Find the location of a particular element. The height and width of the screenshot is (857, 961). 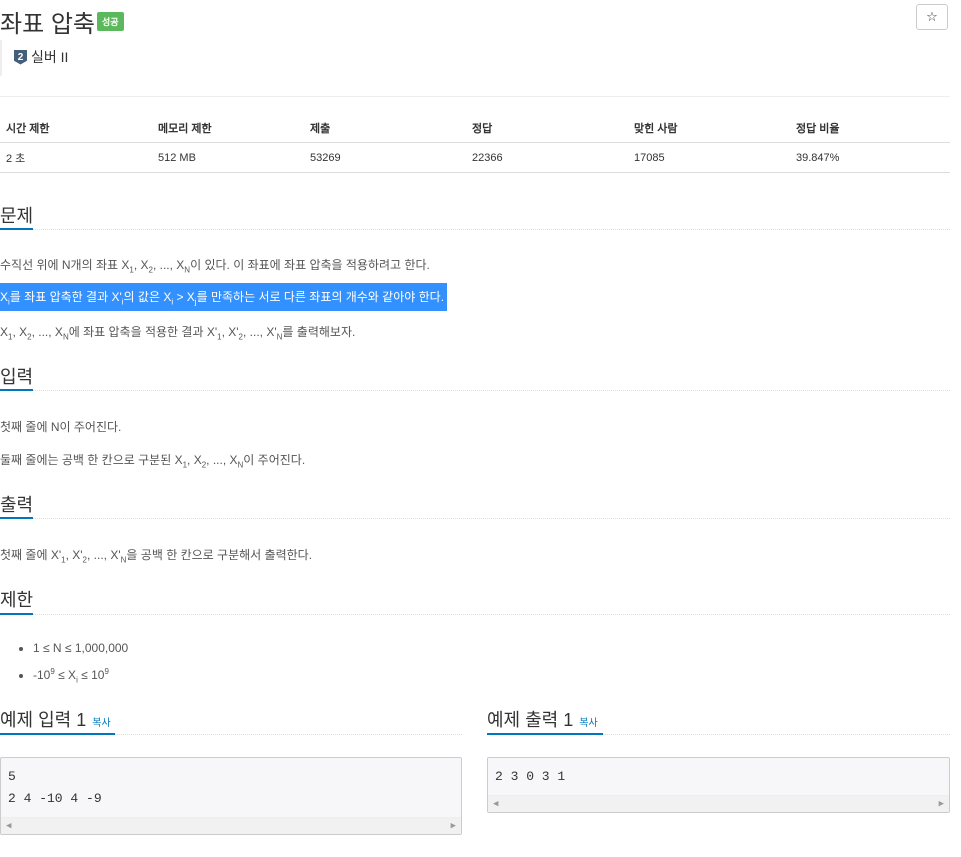

output-text: 을 공백 한 칸으로 구분해서 출력한다. is located at coordinates (219, 555).